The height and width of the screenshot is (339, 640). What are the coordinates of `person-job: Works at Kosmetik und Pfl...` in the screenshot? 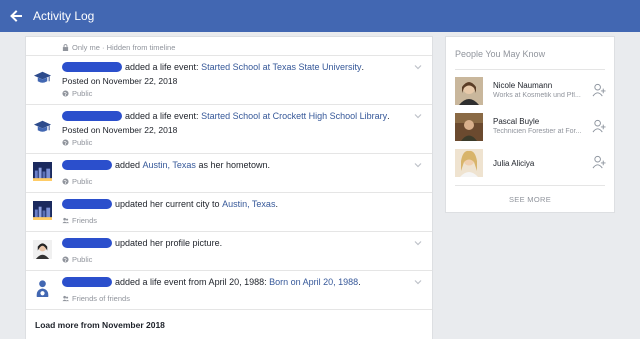 It's located at (537, 95).